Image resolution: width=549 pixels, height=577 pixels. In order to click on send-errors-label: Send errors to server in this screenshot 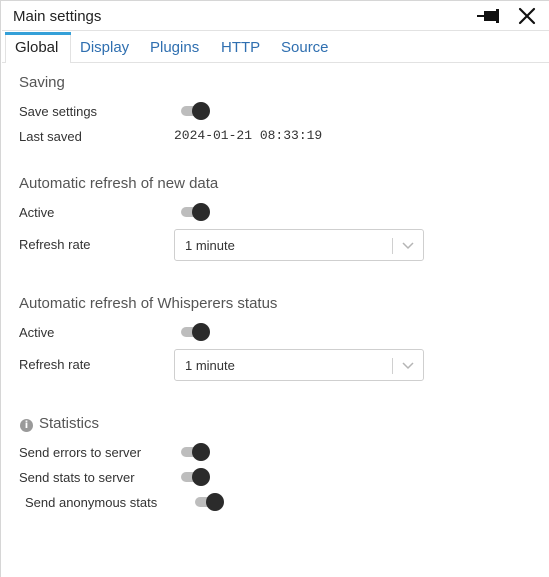, I will do `click(80, 452)`.